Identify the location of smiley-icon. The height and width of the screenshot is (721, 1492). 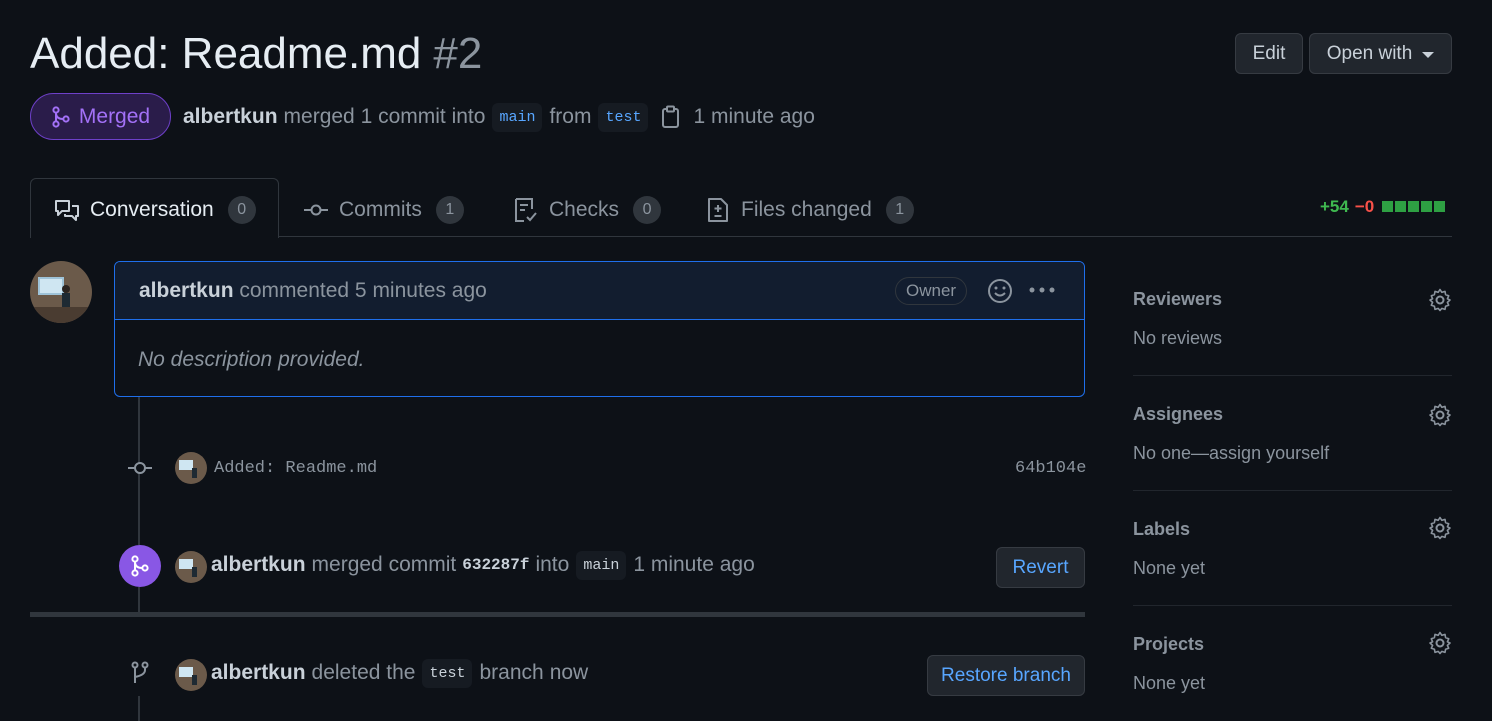
(1000, 291).